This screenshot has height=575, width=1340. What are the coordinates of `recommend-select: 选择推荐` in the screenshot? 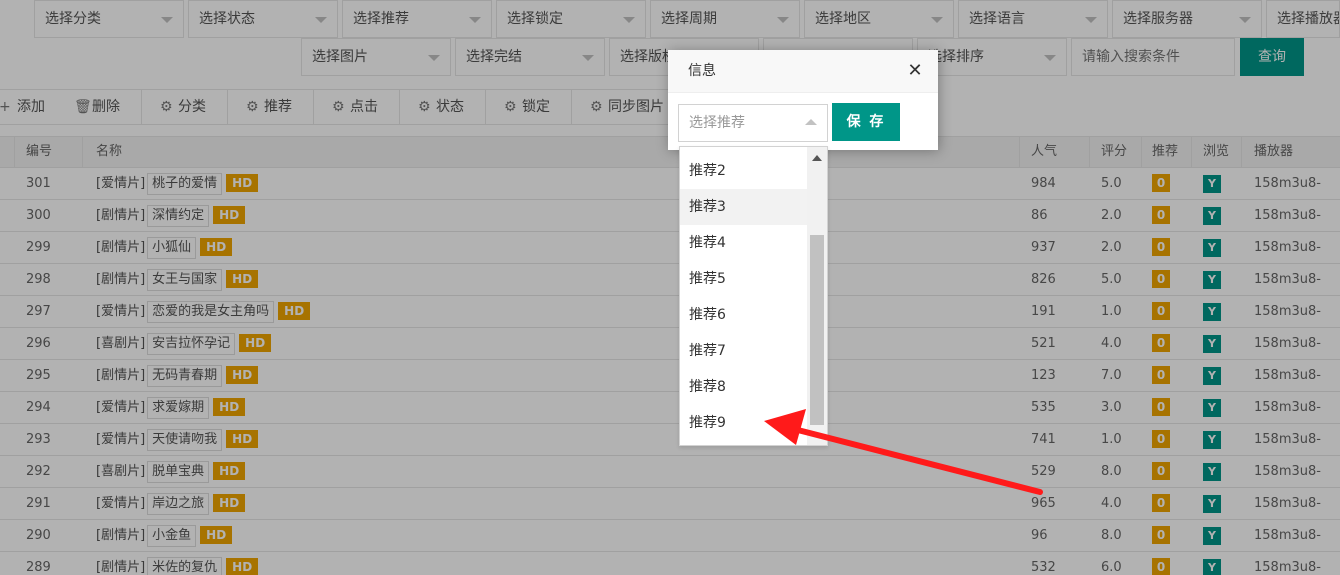 It's located at (753, 123).